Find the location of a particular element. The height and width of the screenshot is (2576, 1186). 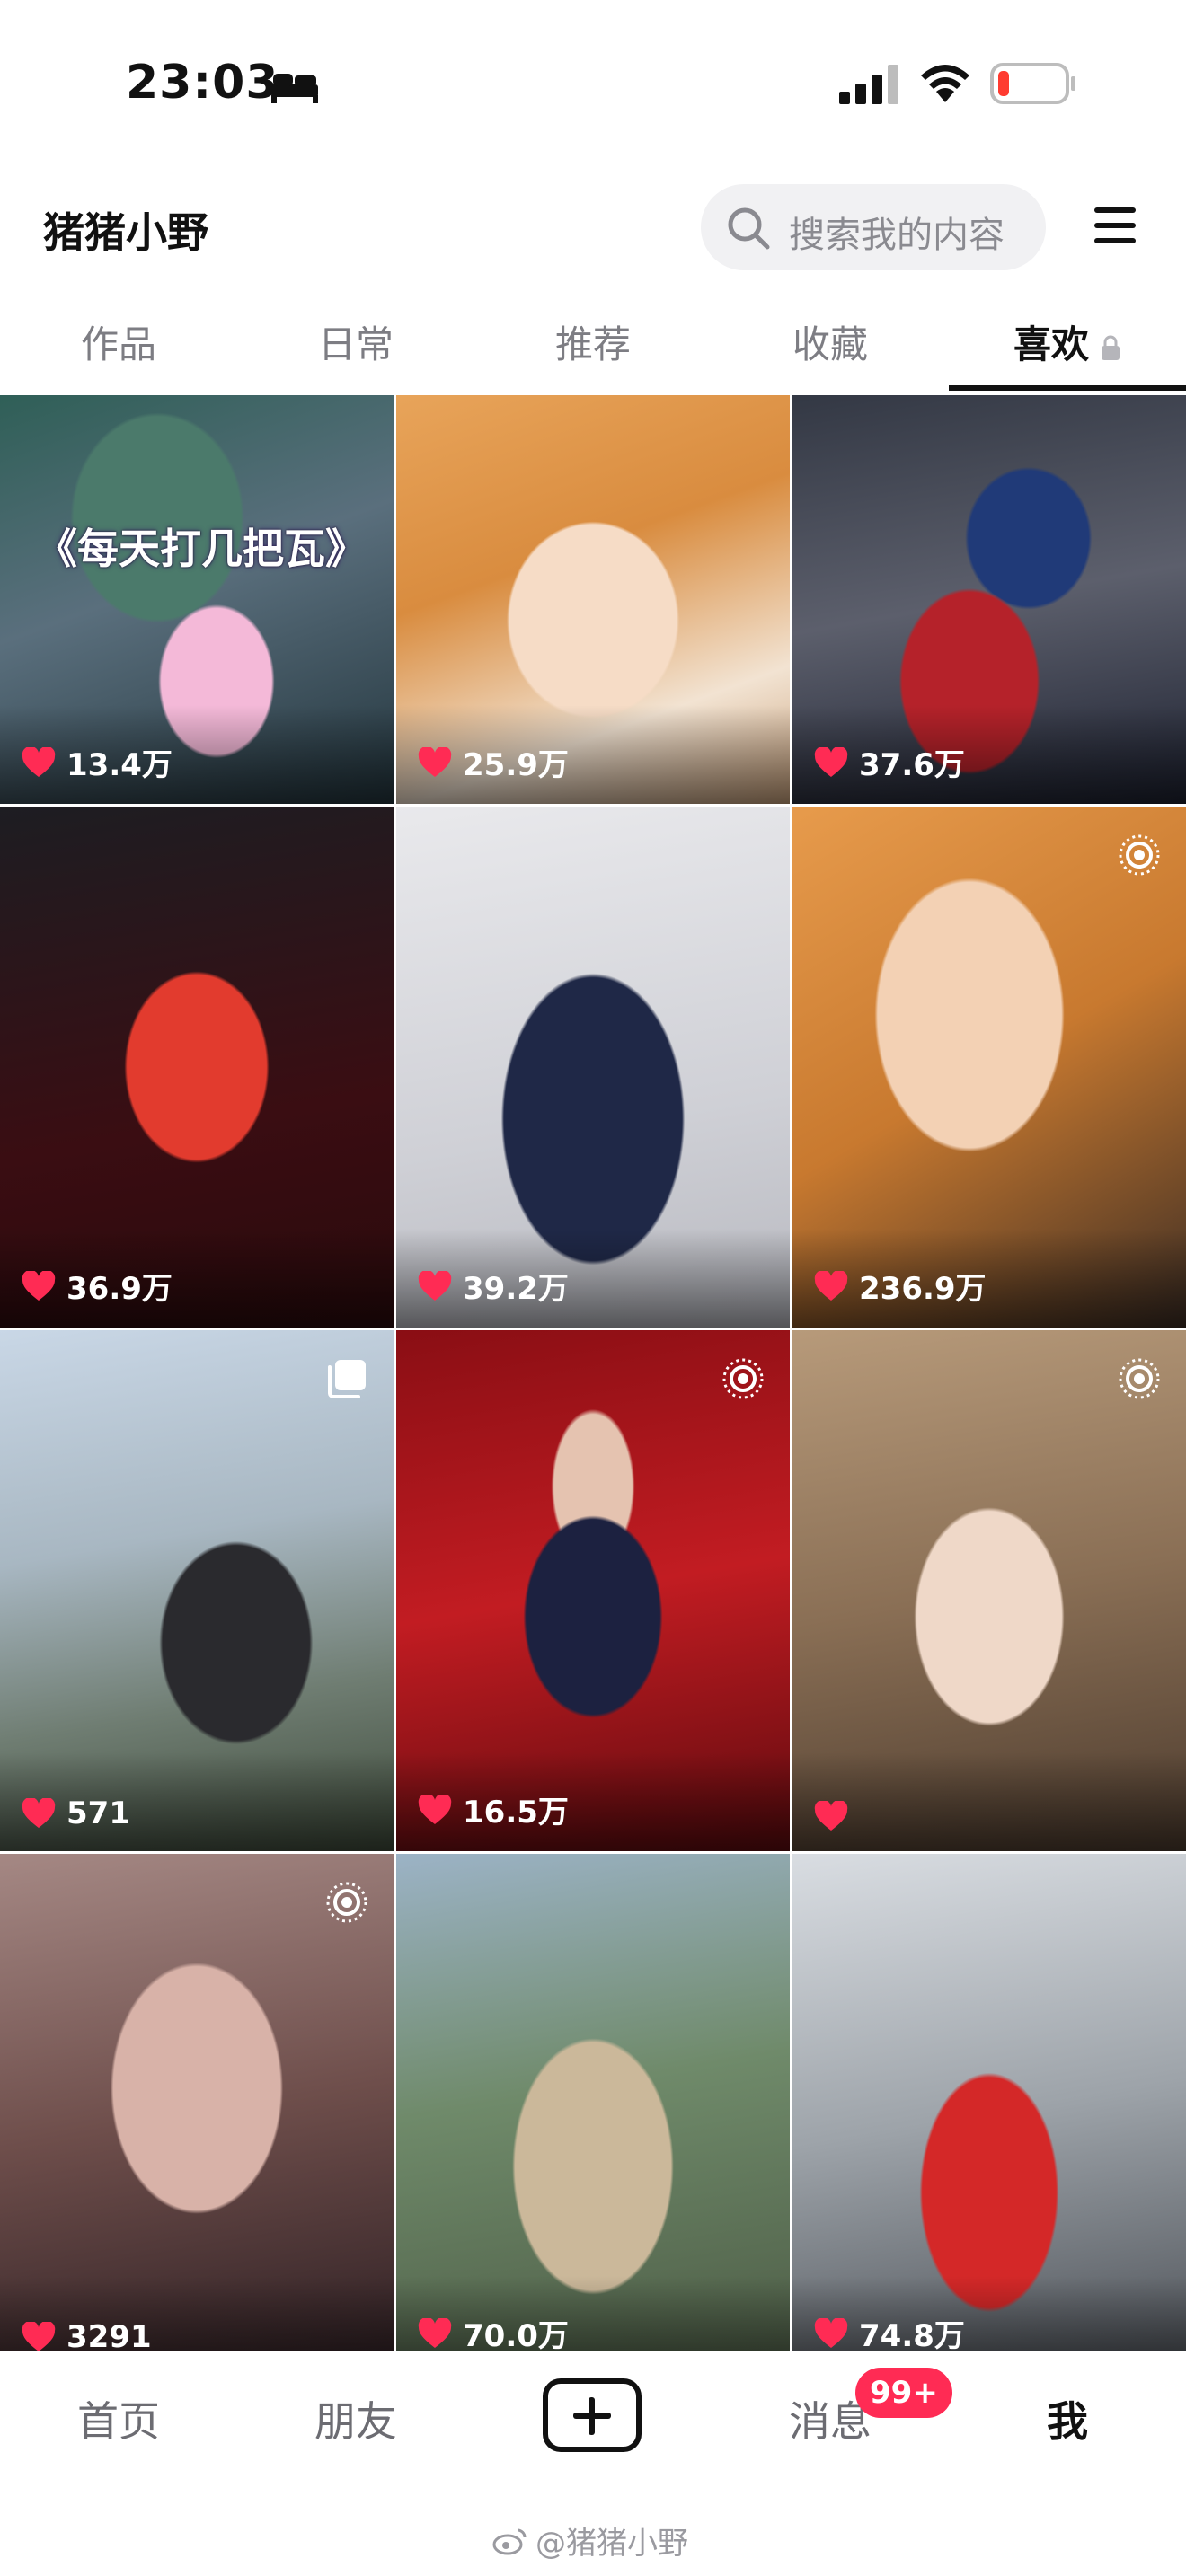

like-count is located at coordinates (836, 1816).